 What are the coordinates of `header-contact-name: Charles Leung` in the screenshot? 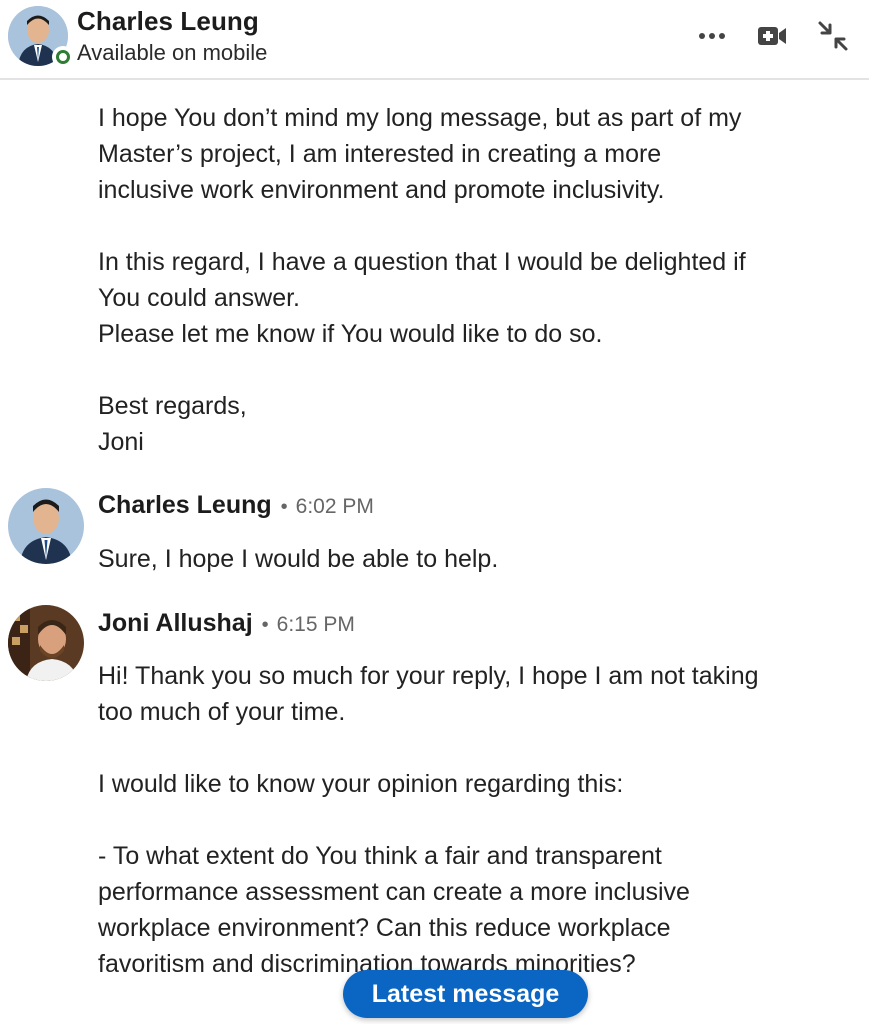 It's located at (168, 21).